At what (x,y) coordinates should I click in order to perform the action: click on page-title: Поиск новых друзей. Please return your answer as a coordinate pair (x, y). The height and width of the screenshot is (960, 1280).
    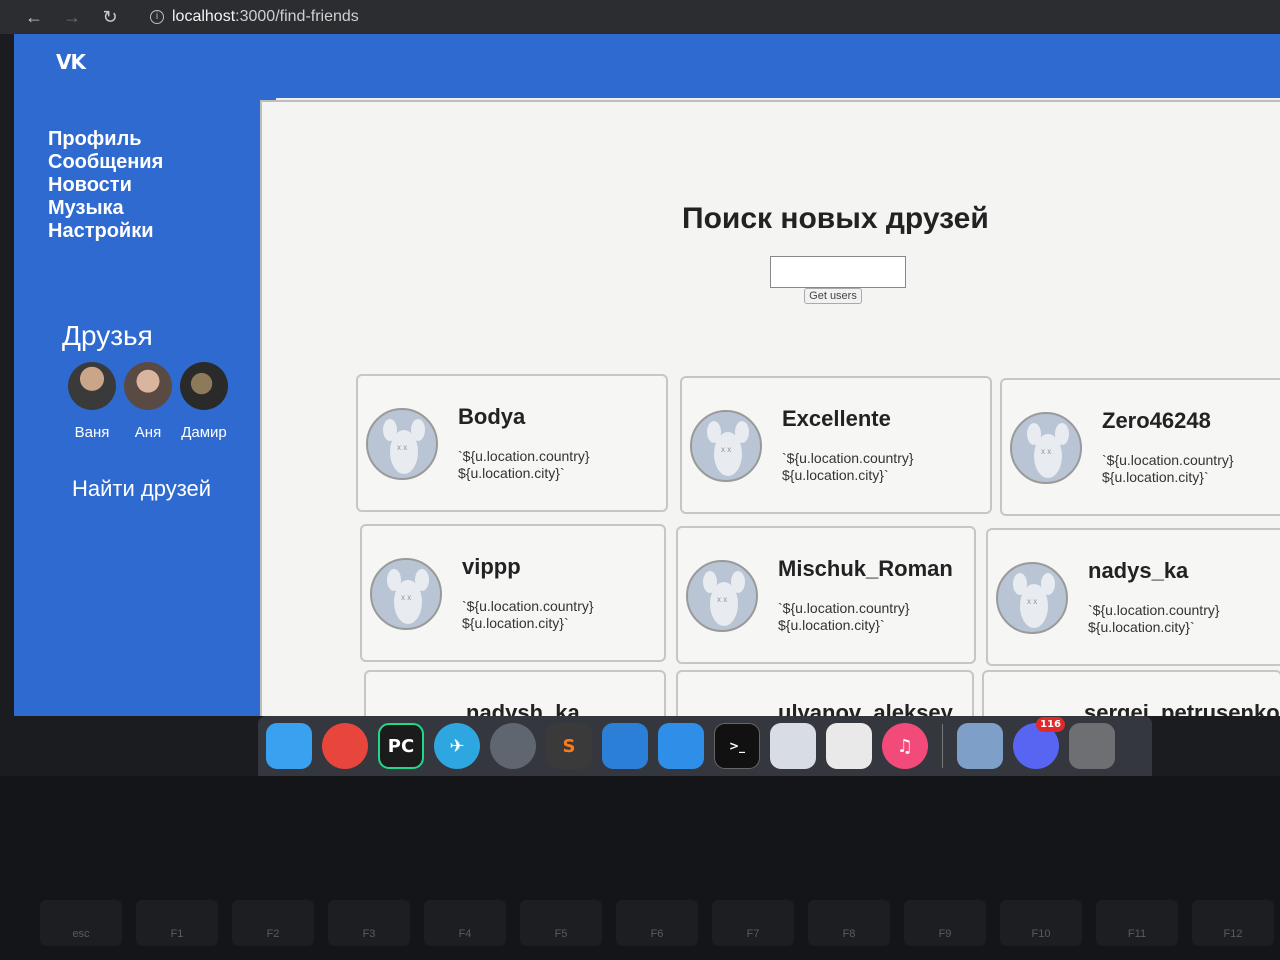
    Looking at the image, I should click on (835, 218).